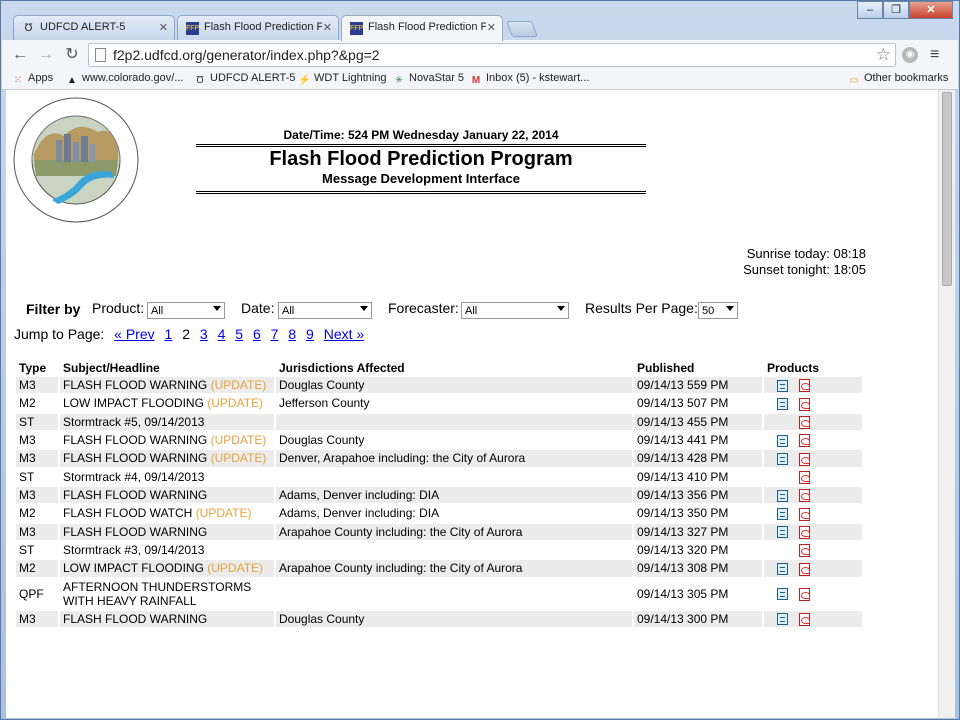 The height and width of the screenshot is (720, 960). Describe the element at coordinates (350, 78) in the screenshot. I see `bookmark-label: WDT Lightning` at that location.